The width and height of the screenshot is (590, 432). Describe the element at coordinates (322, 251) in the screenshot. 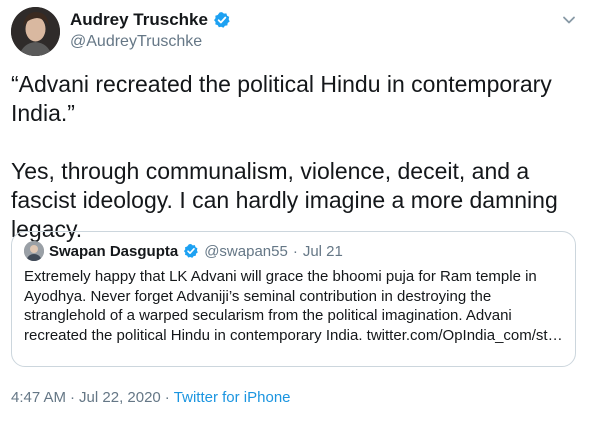

I see `quoted-date: Jul 21` at that location.